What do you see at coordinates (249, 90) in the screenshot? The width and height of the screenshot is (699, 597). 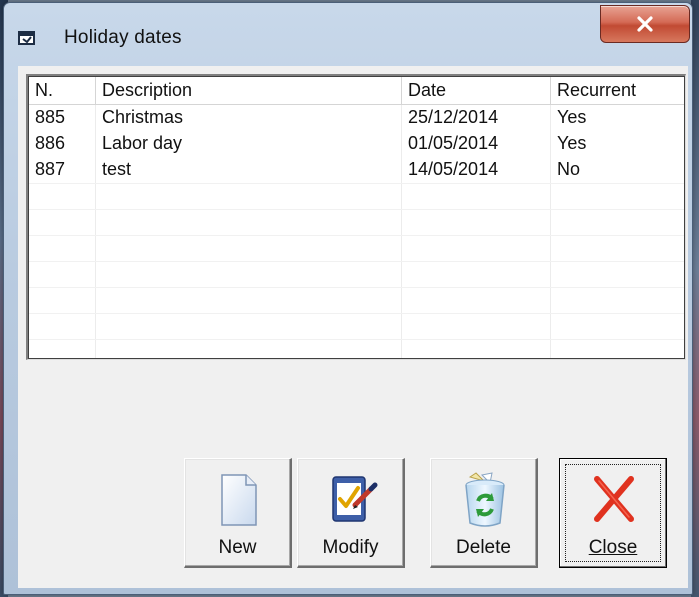 I see `column-header-description: Description` at bounding box center [249, 90].